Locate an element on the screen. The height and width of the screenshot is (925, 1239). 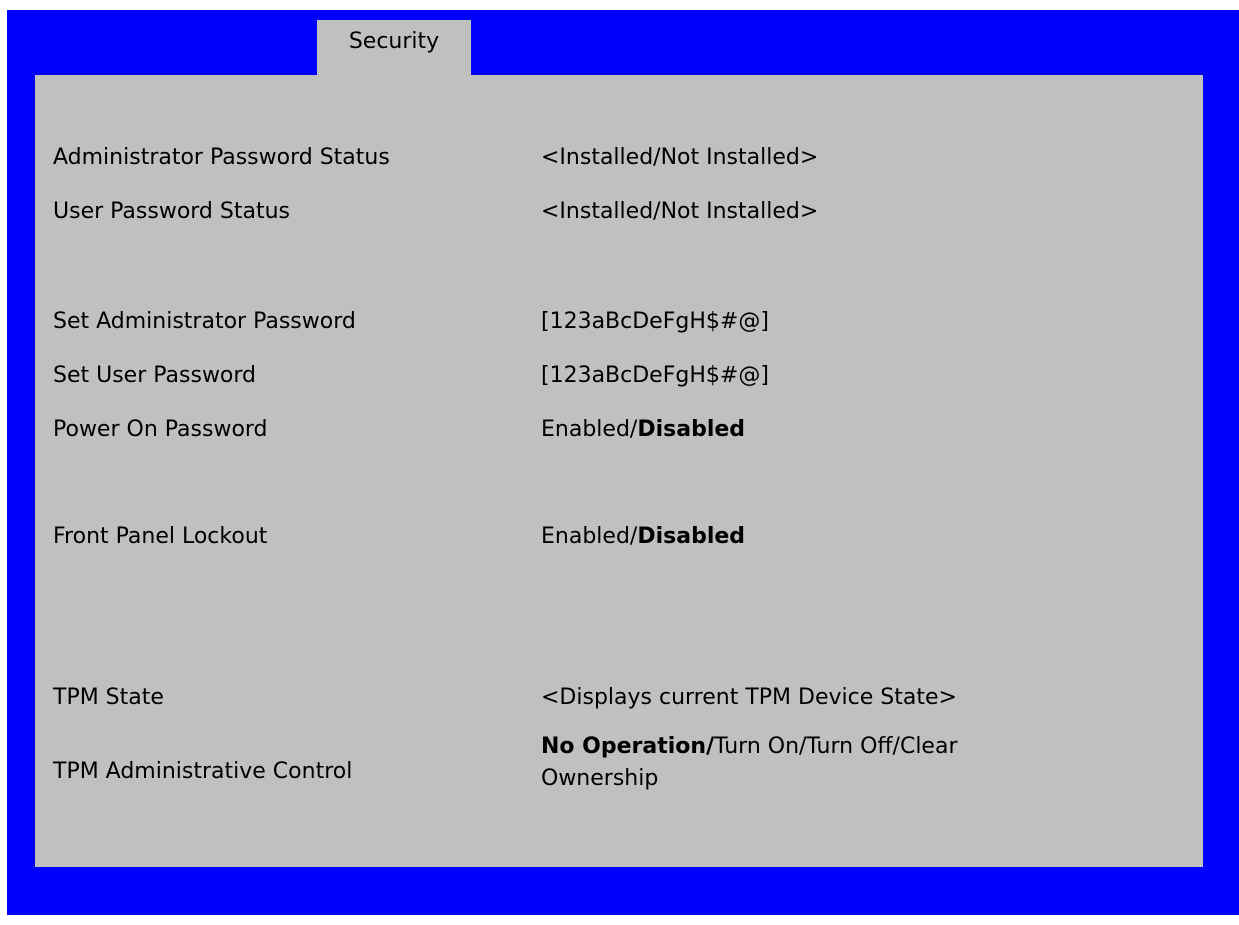
power-on-password-label: Power On Password is located at coordinates (160, 429).